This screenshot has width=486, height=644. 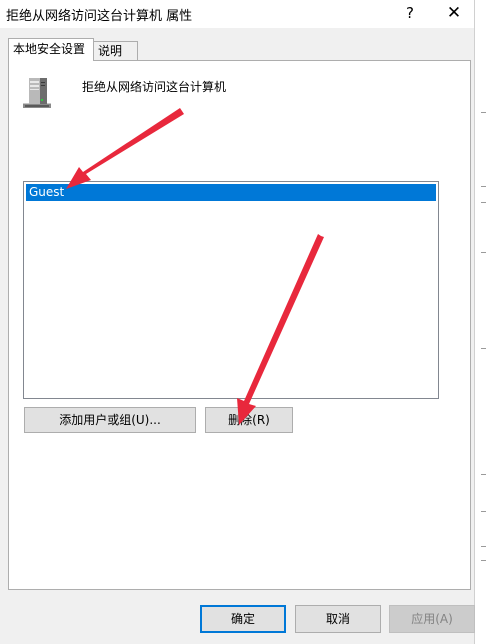 What do you see at coordinates (410, 14) in the screenshot?
I see `help-button: ?` at bounding box center [410, 14].